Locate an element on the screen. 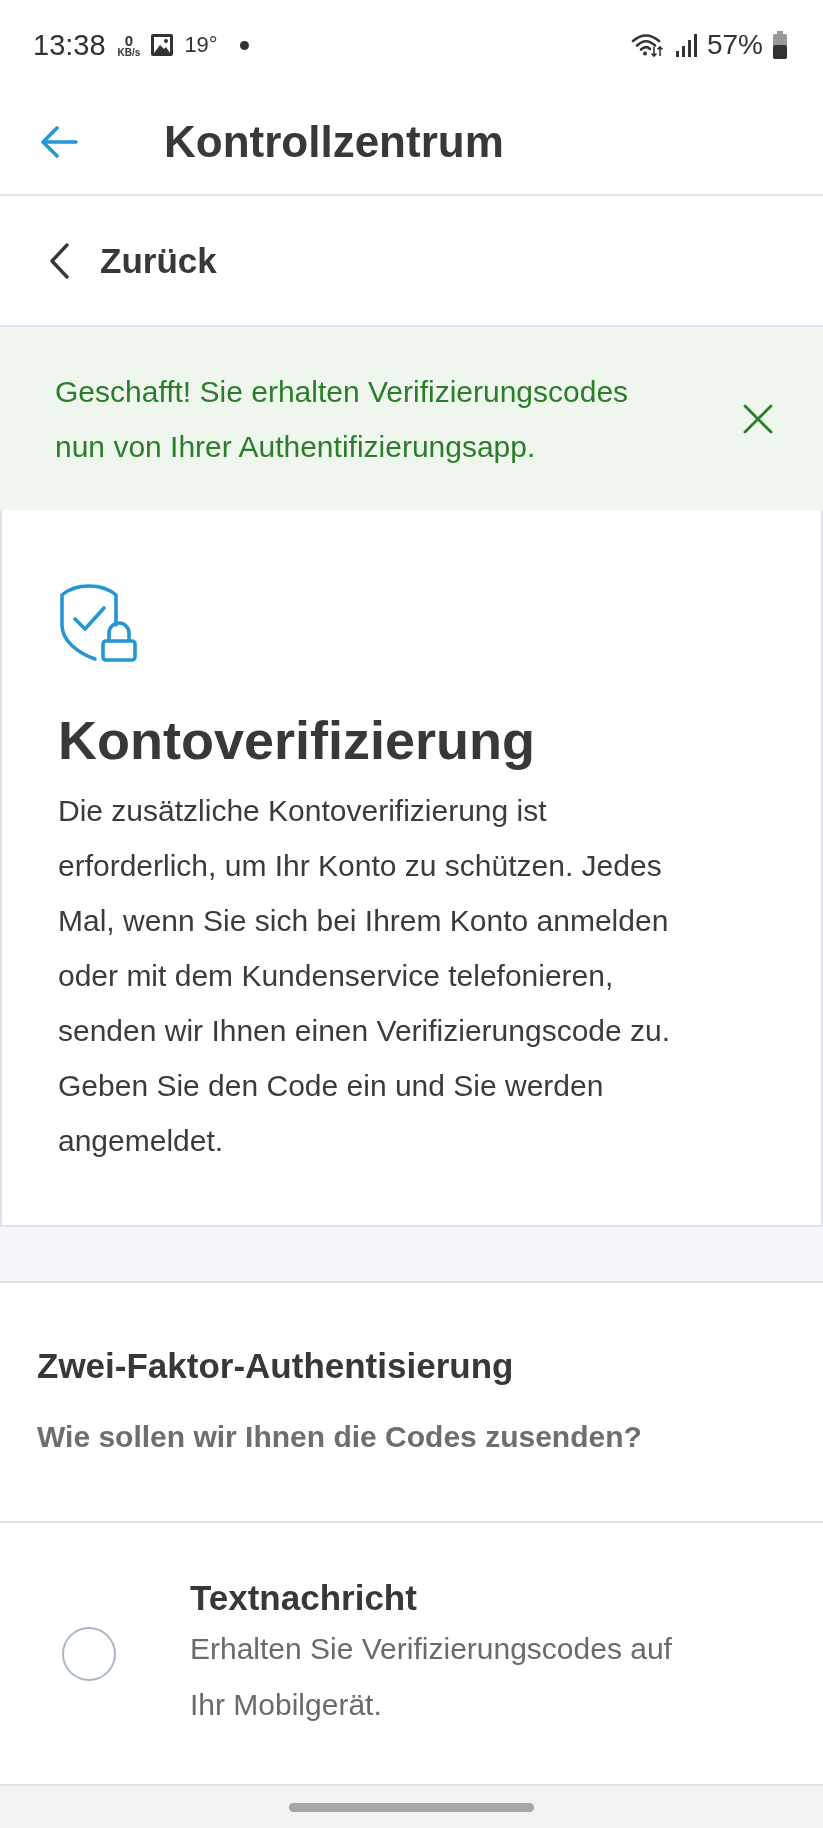 The width and height of the screenshot is (823, 1828). option-description: Erhalten Sie Verifizierungscodes auf Ihr Mobilgerät. is located at coordinates (431, 1677).